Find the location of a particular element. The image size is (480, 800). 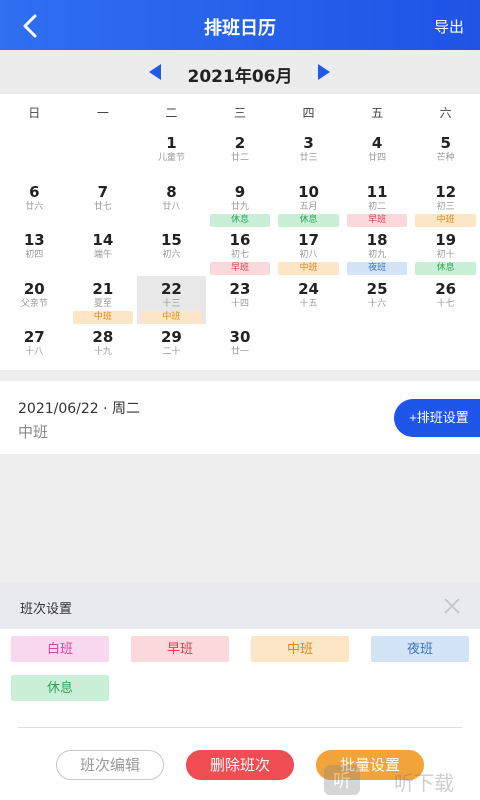

lunar-date: 十八 is located at coordinates (34, 352).